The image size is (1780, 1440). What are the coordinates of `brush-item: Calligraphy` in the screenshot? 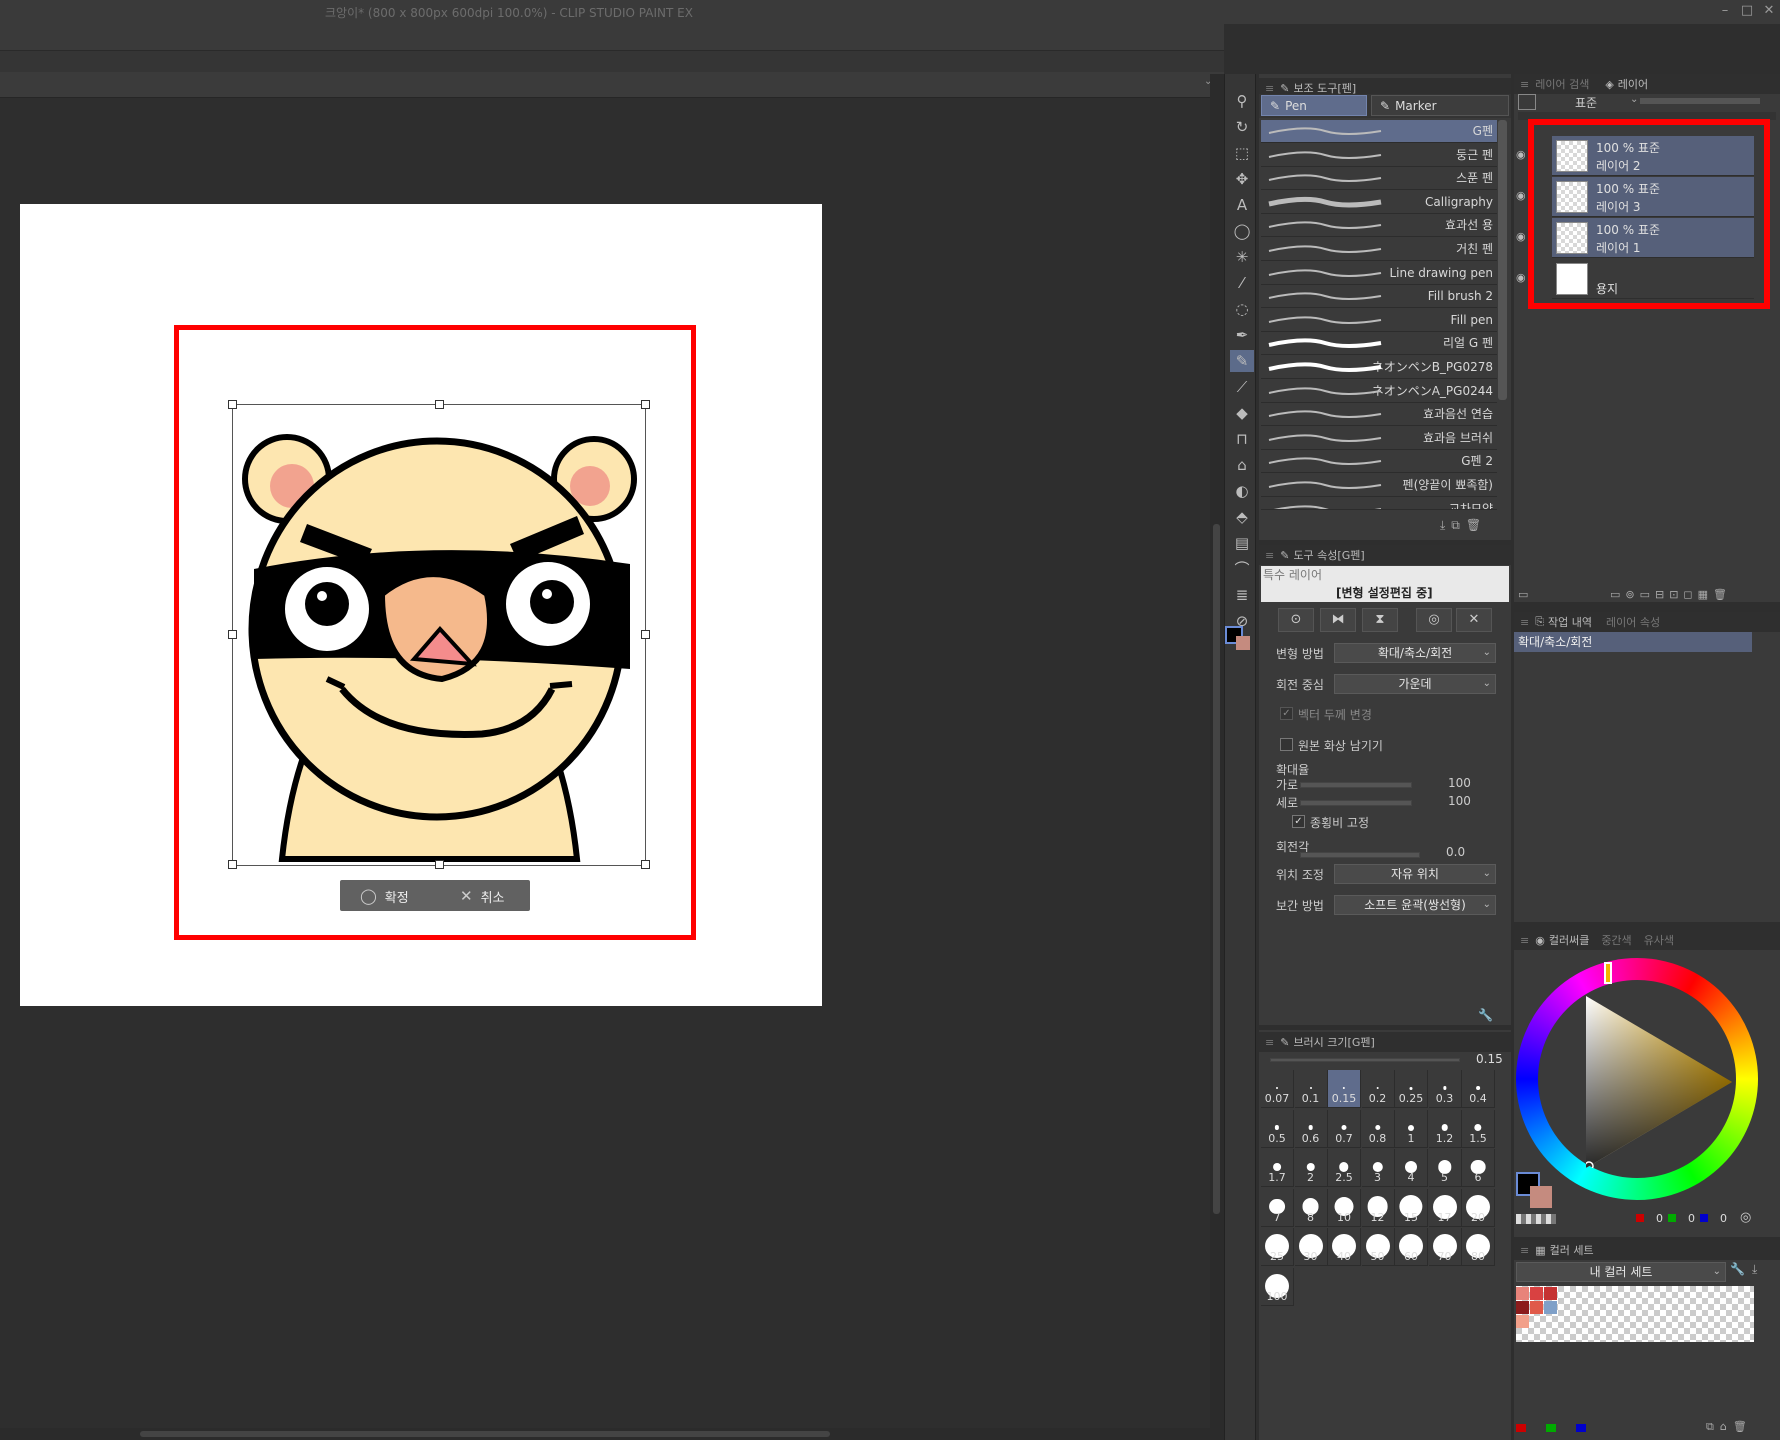 It's located at (1379, 202).